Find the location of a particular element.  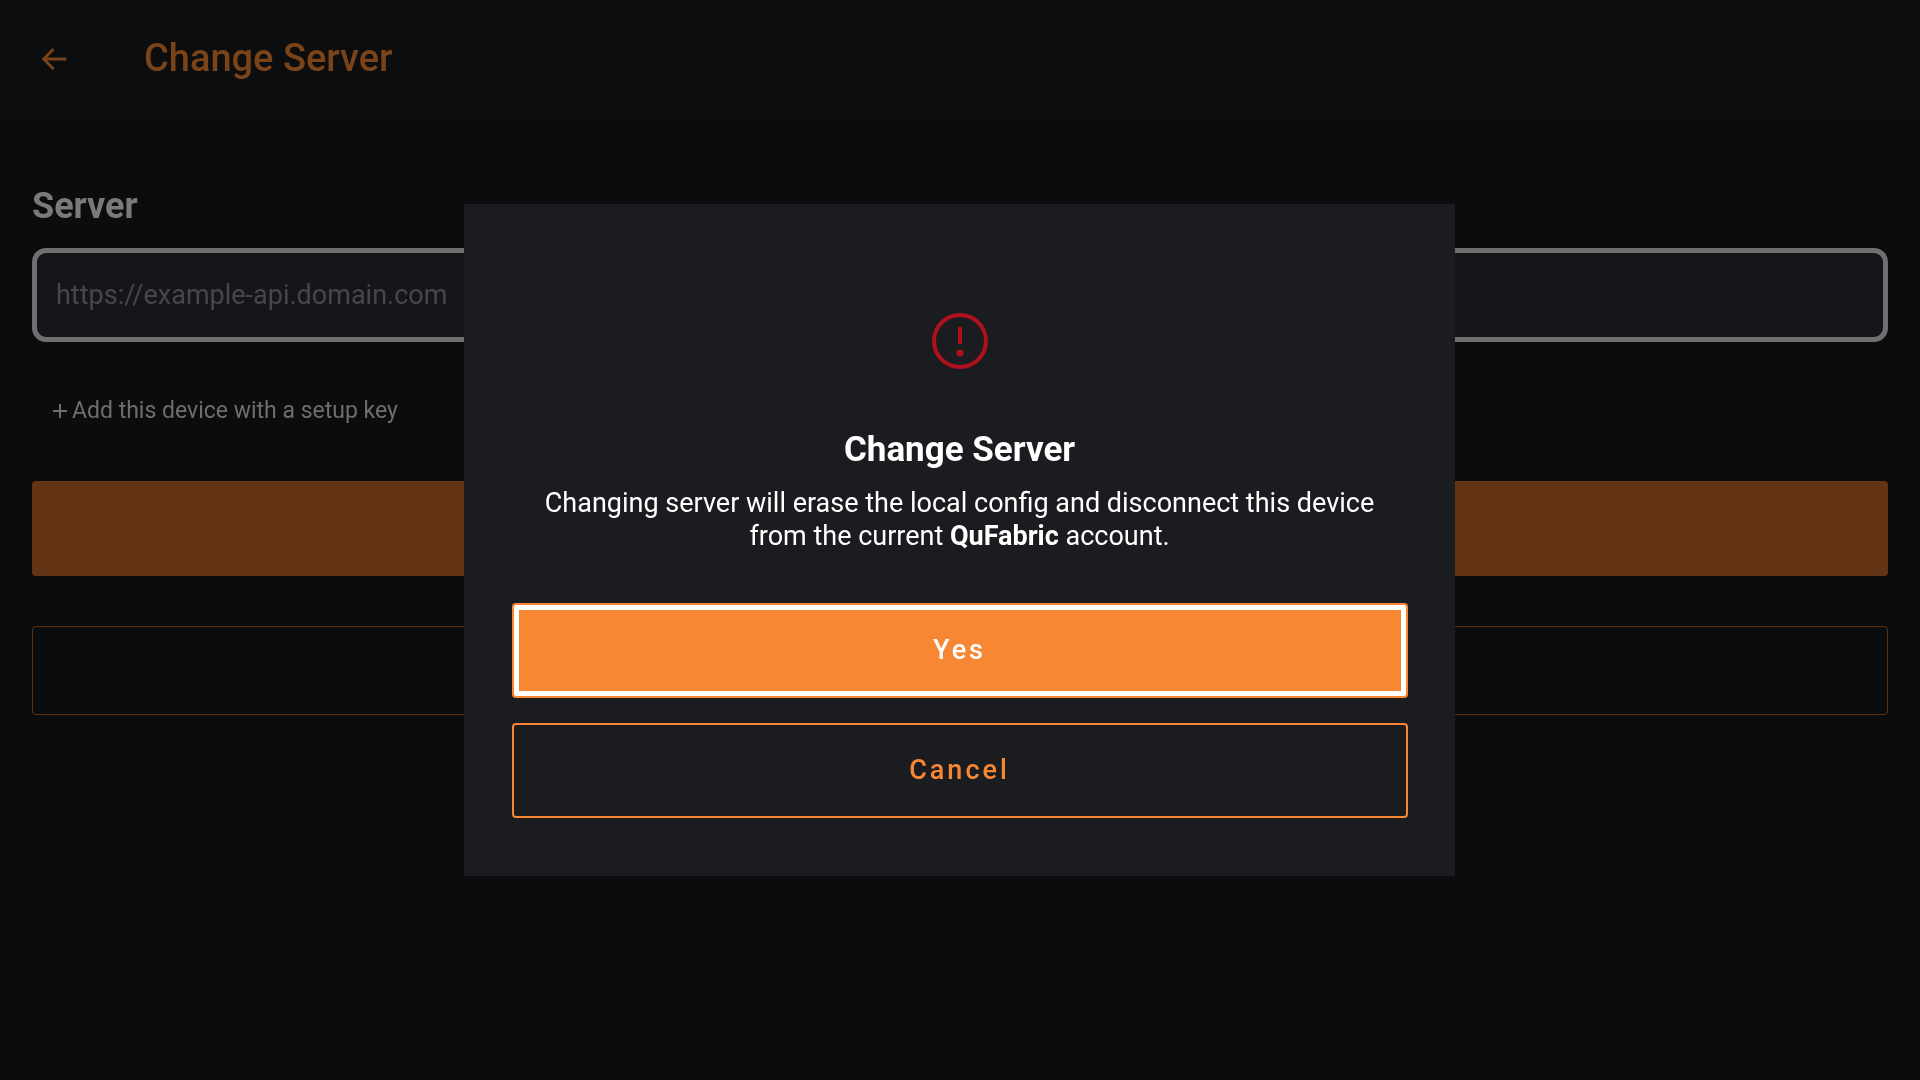

dialog-button: Cancel is located at coordinates (959, 770).